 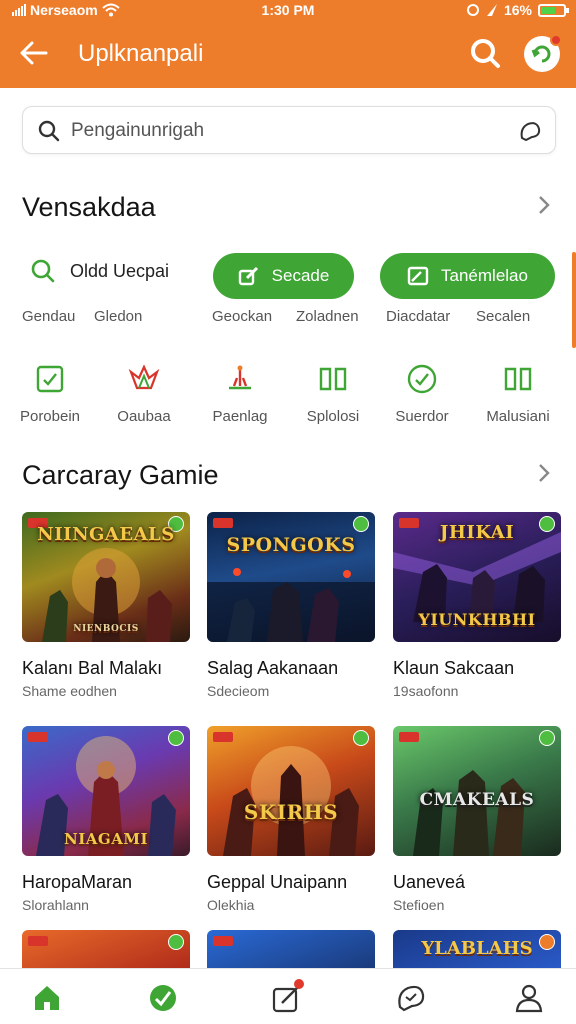 What do you see at coordinates (422, 416) in the screenshot?
I see `category-label: Suerdor` at bounding box center [422, 416].